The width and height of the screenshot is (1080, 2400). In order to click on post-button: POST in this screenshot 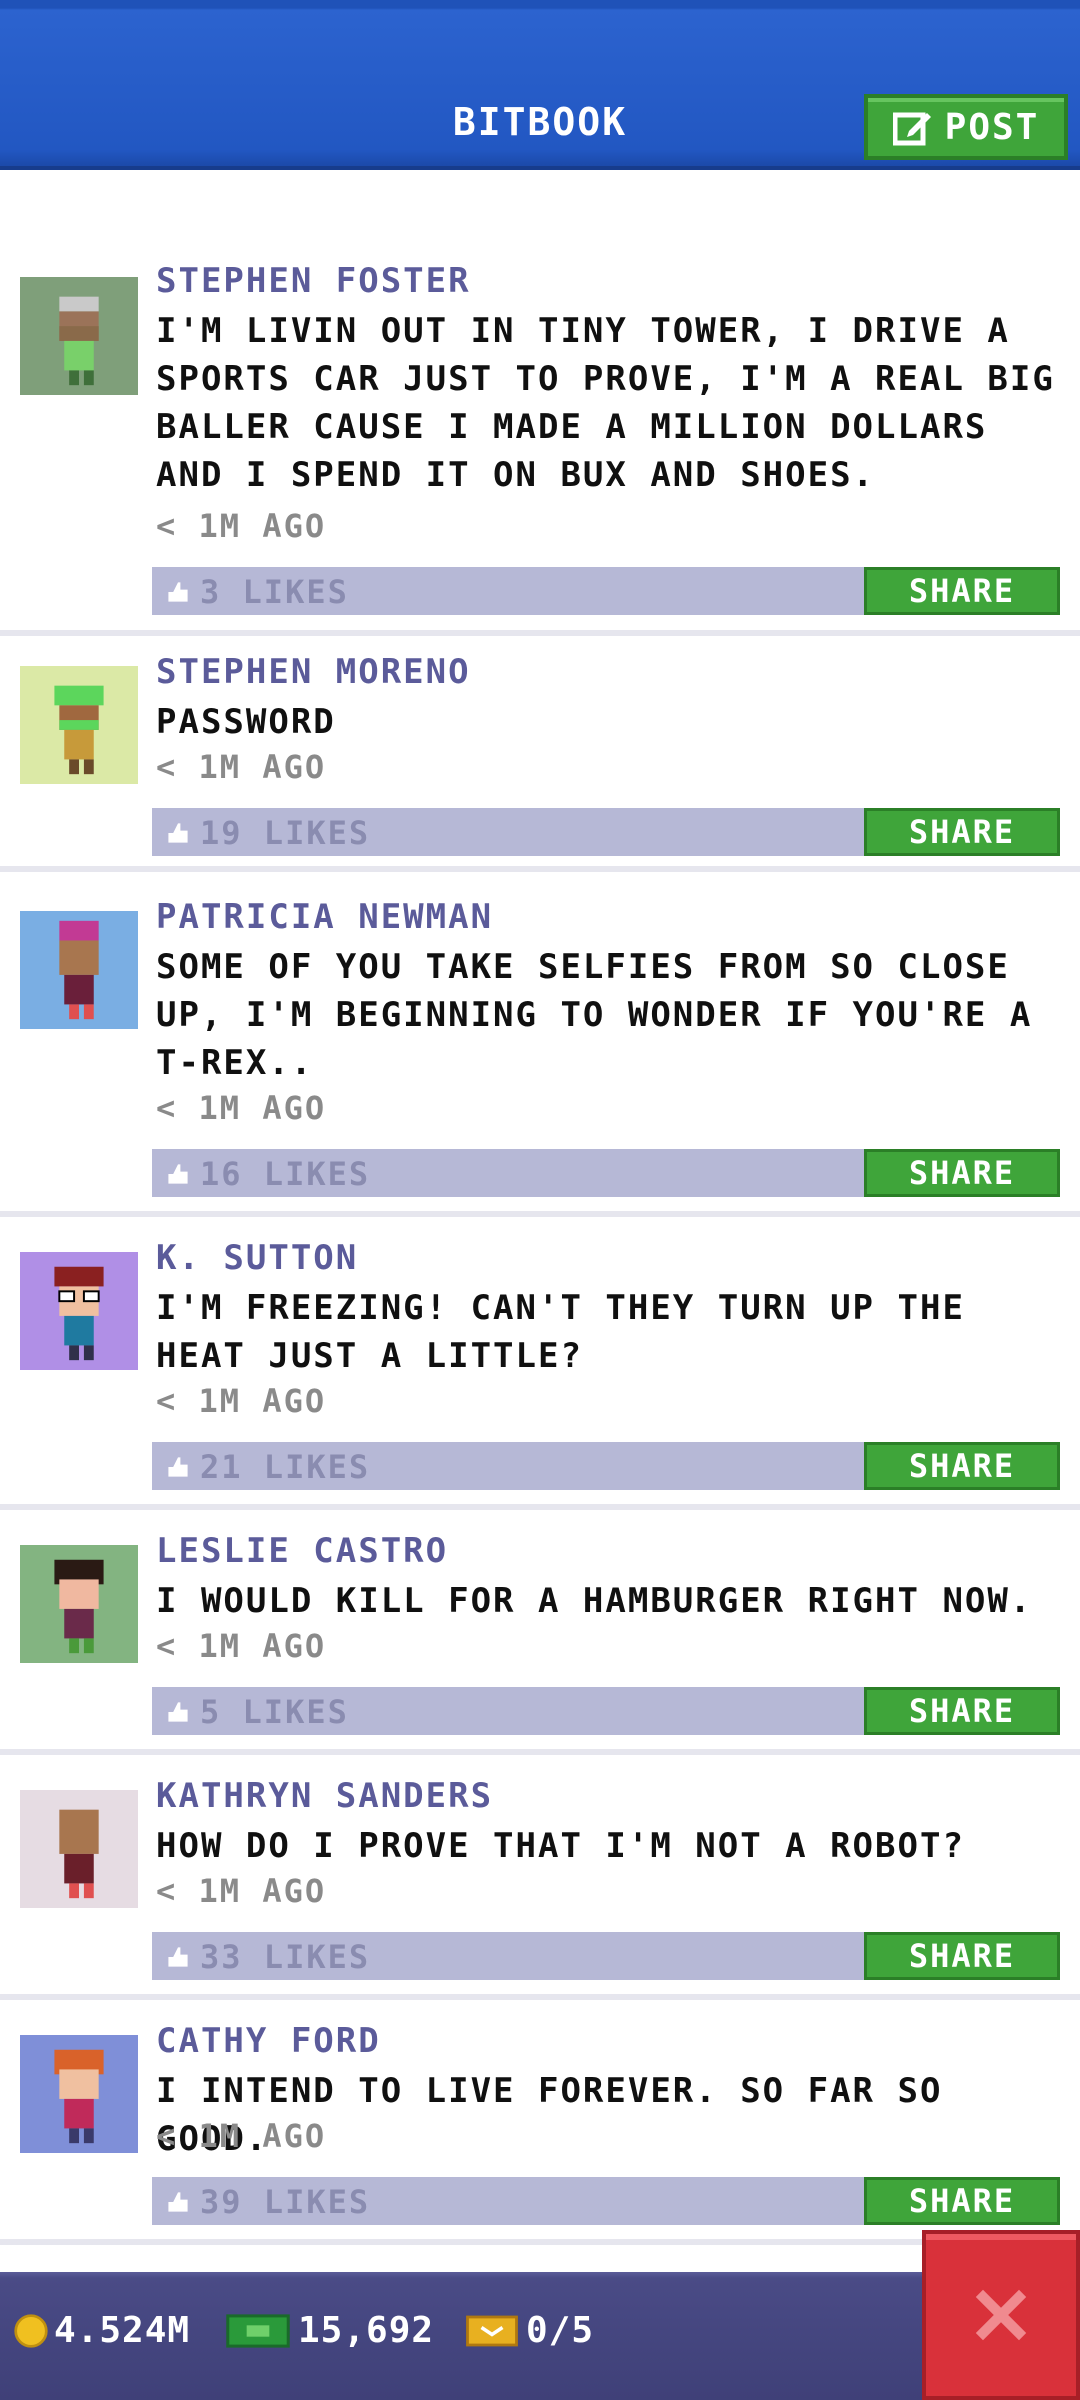, I will do `click(966, 127)`.